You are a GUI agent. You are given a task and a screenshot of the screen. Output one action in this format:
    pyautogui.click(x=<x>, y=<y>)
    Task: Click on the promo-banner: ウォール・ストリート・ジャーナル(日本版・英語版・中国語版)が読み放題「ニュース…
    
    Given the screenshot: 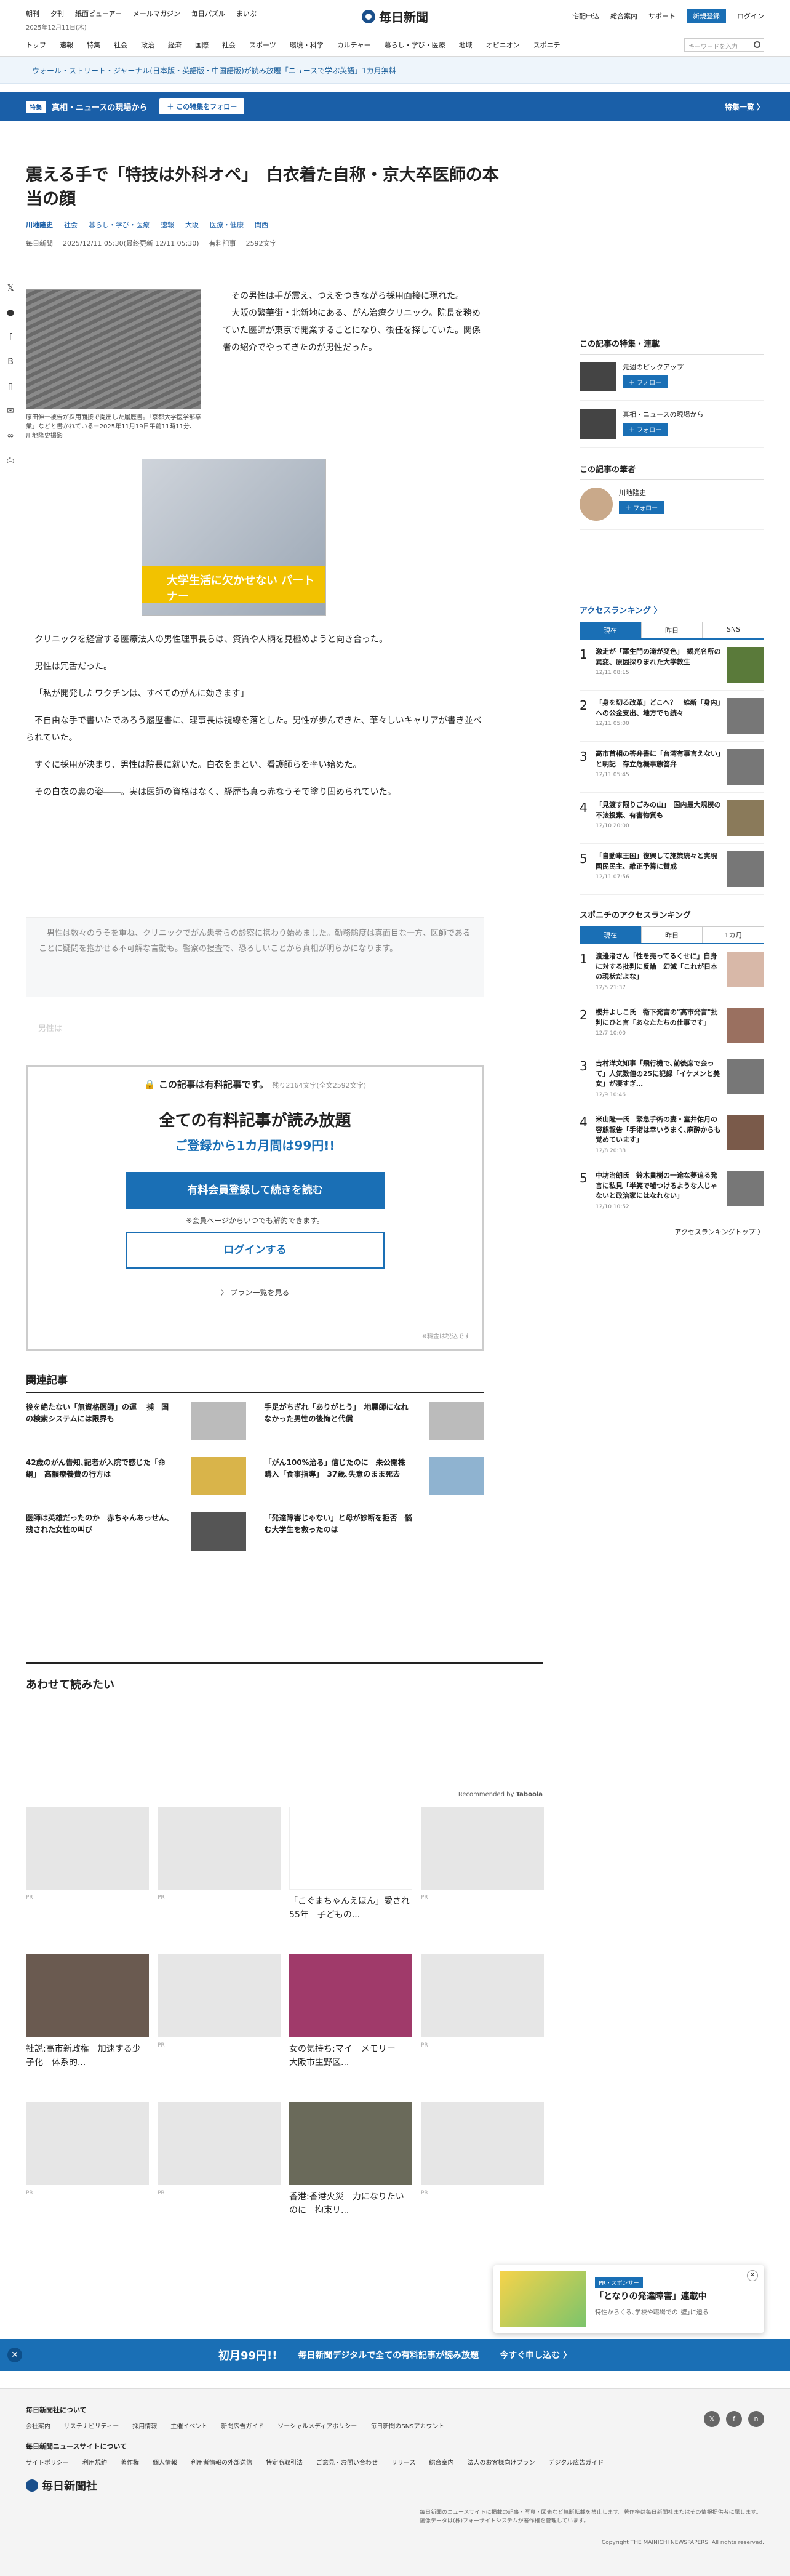 What is the action you would take?
    pyautogui.click(x=395, y=70)
    